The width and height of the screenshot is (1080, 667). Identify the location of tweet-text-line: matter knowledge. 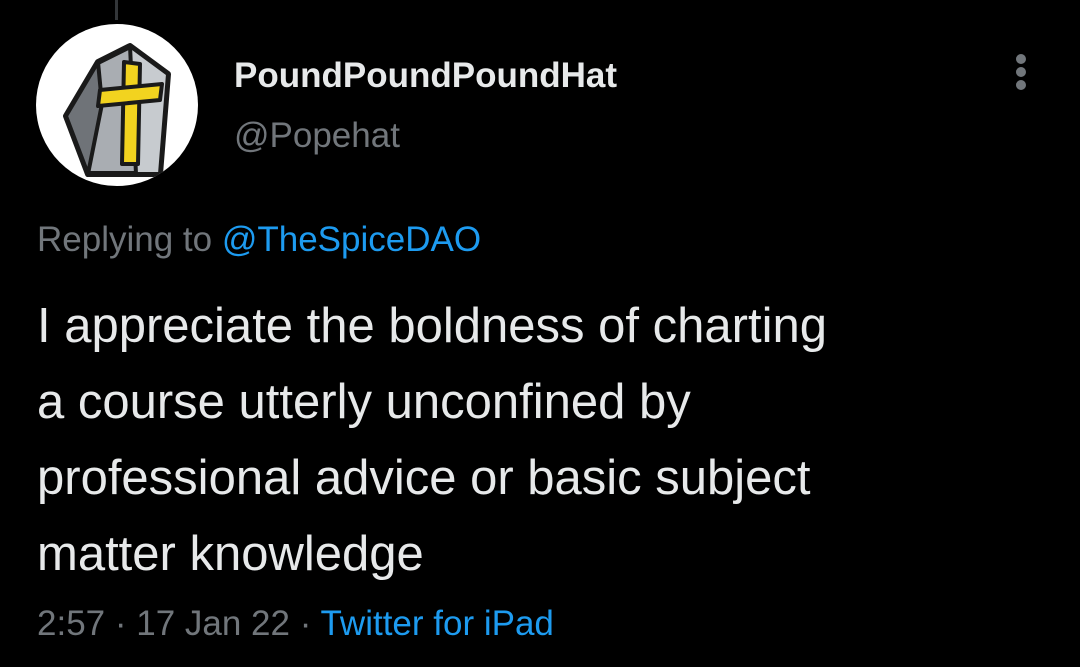
(230, 554).